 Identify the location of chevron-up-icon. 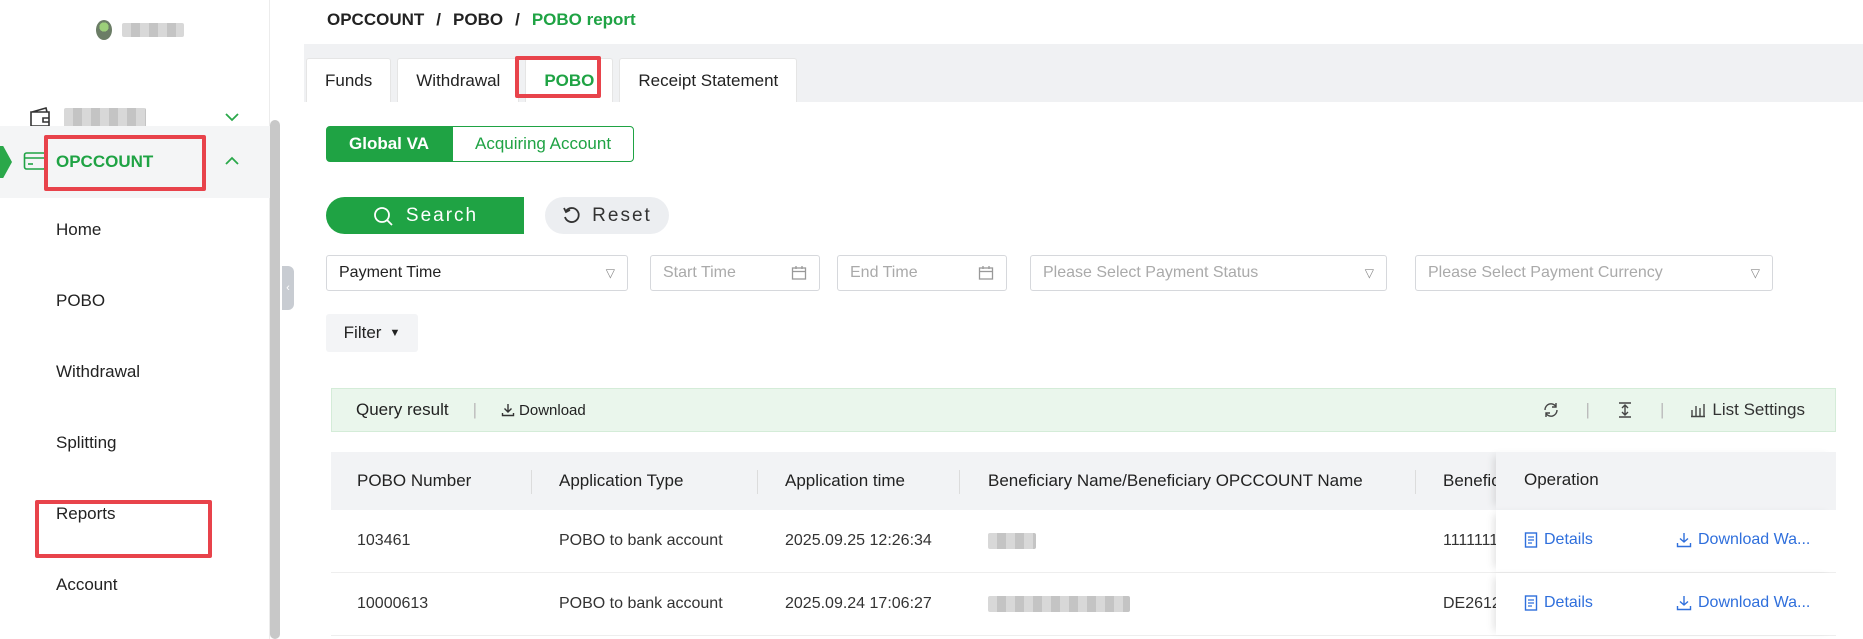
(232, 160).